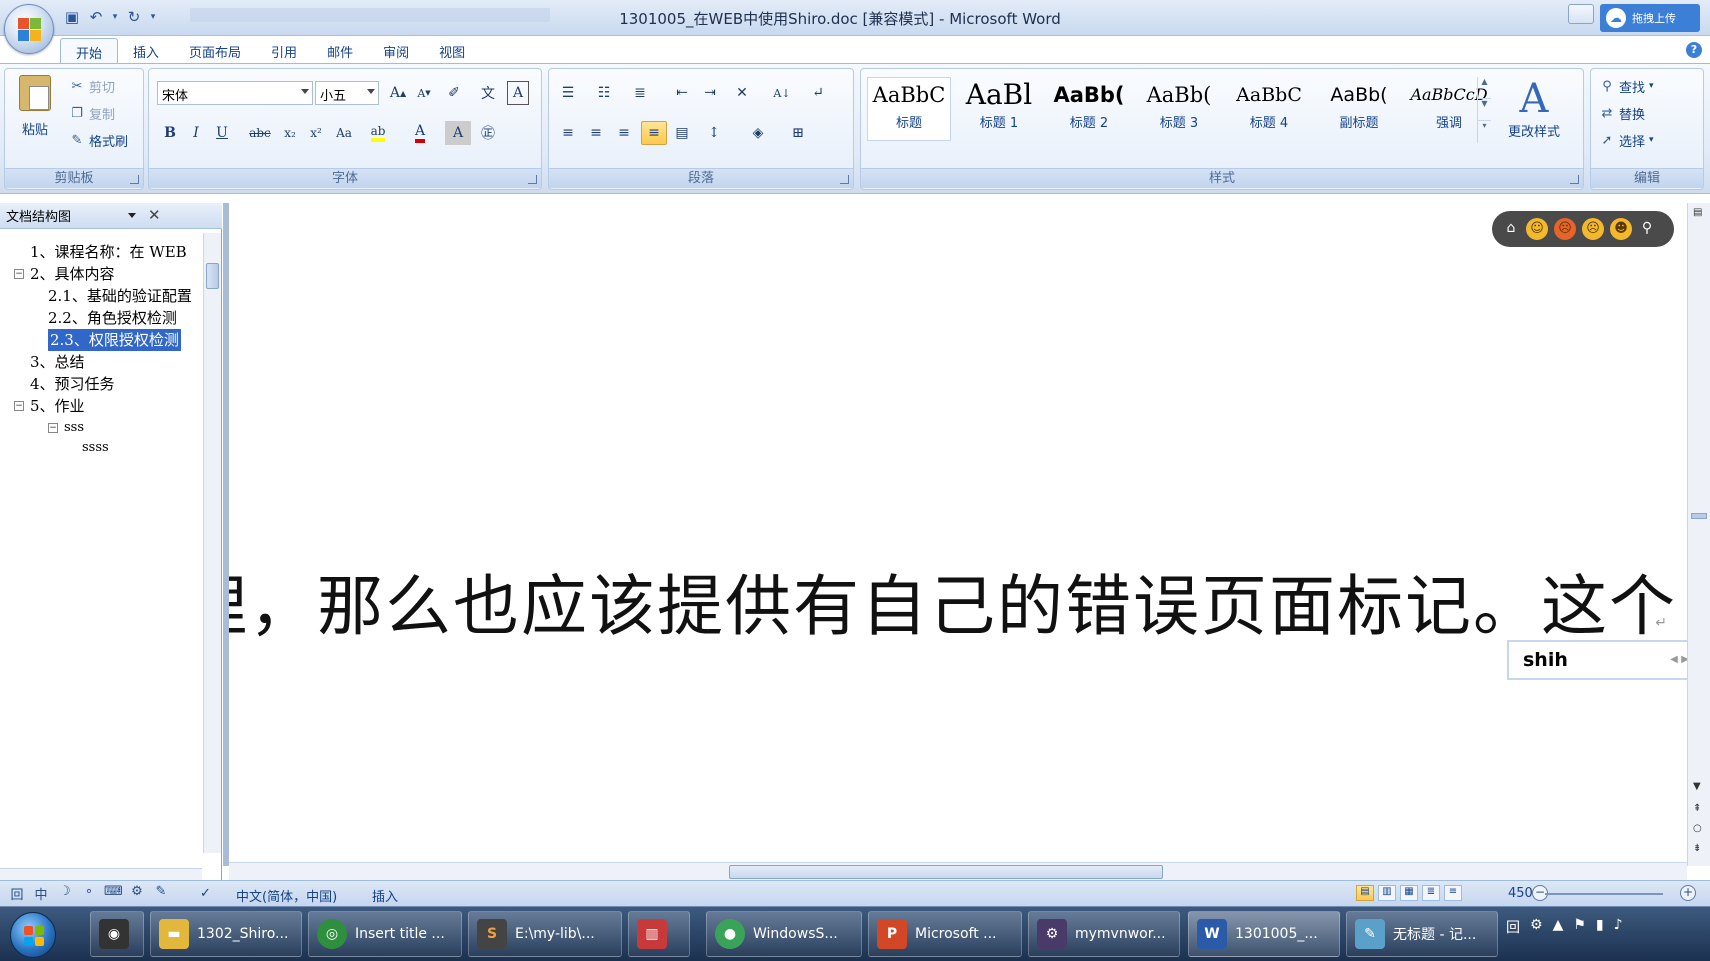 The image size is (1710, 961). Describe the element at coordinates (1089, 109) in the screenshot. I see `style-heading-2: AaBb( 标题 2` at that location.